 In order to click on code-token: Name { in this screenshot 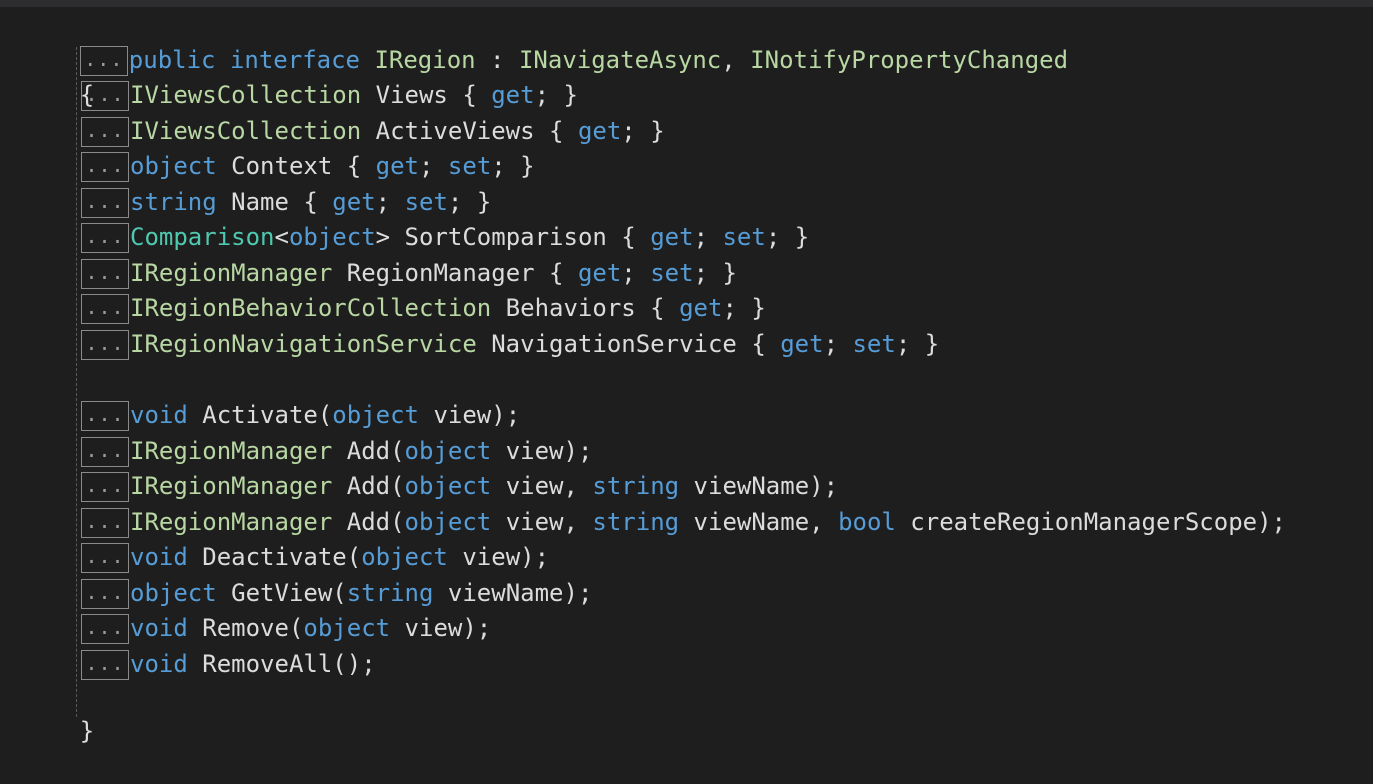, I will do `click(274, 201)`.